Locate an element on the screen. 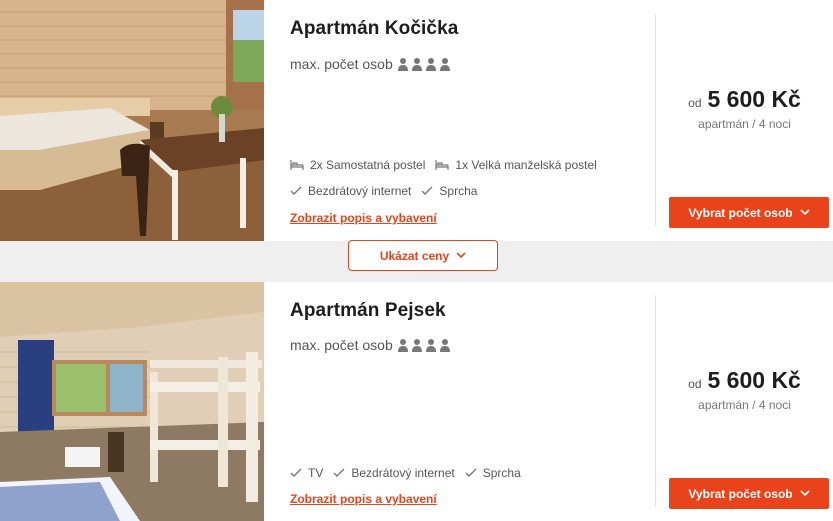 The height and width of the screenshot is (521, 833). show-prices-button: Ukázat ceny is located at coordinates (423, 255).